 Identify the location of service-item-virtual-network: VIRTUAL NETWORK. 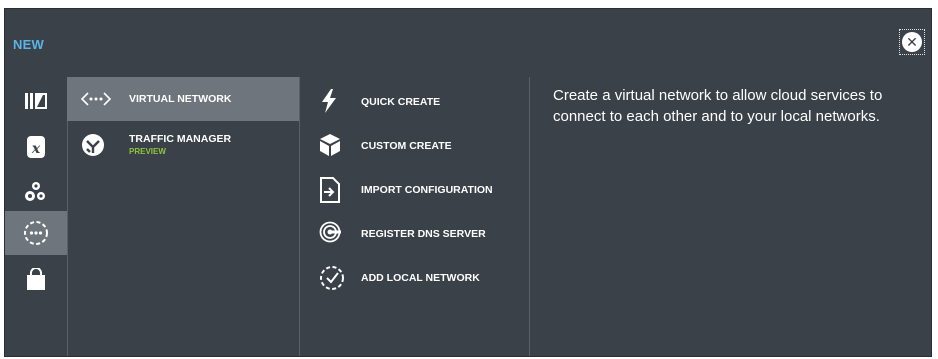
(183, 99).